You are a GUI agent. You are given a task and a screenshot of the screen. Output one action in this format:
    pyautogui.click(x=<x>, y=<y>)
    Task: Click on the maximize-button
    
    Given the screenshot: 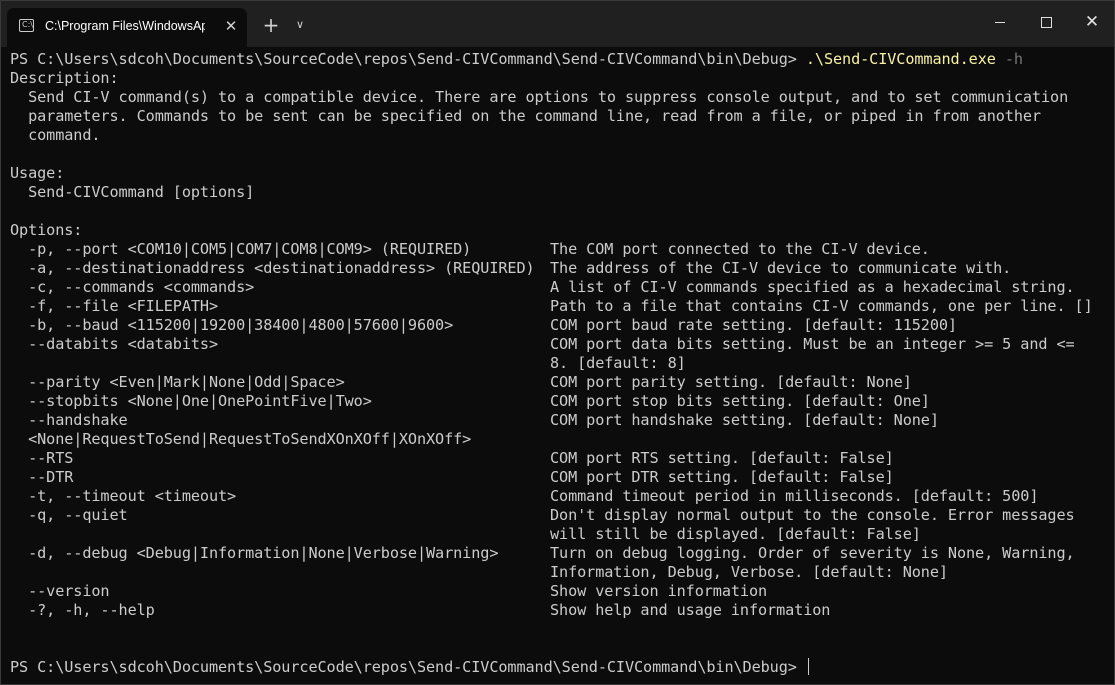 What is the action you would take?
    pyautogui.click(x=1046, y=23)
    